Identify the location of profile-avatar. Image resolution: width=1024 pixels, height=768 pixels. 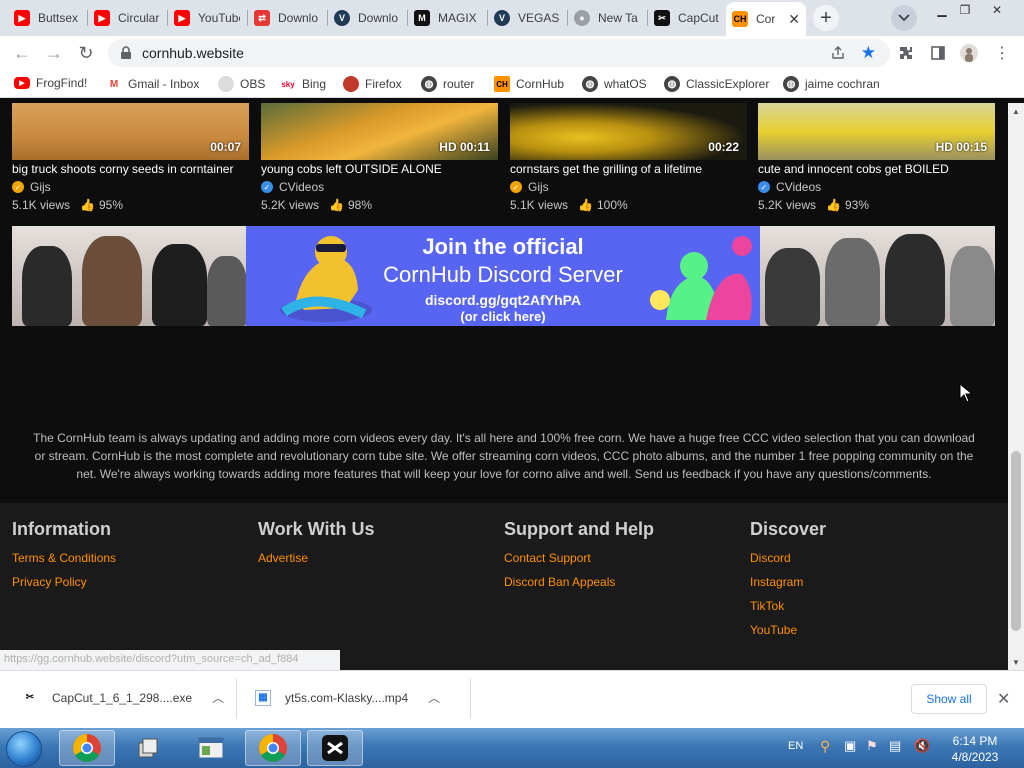
(969, 53).